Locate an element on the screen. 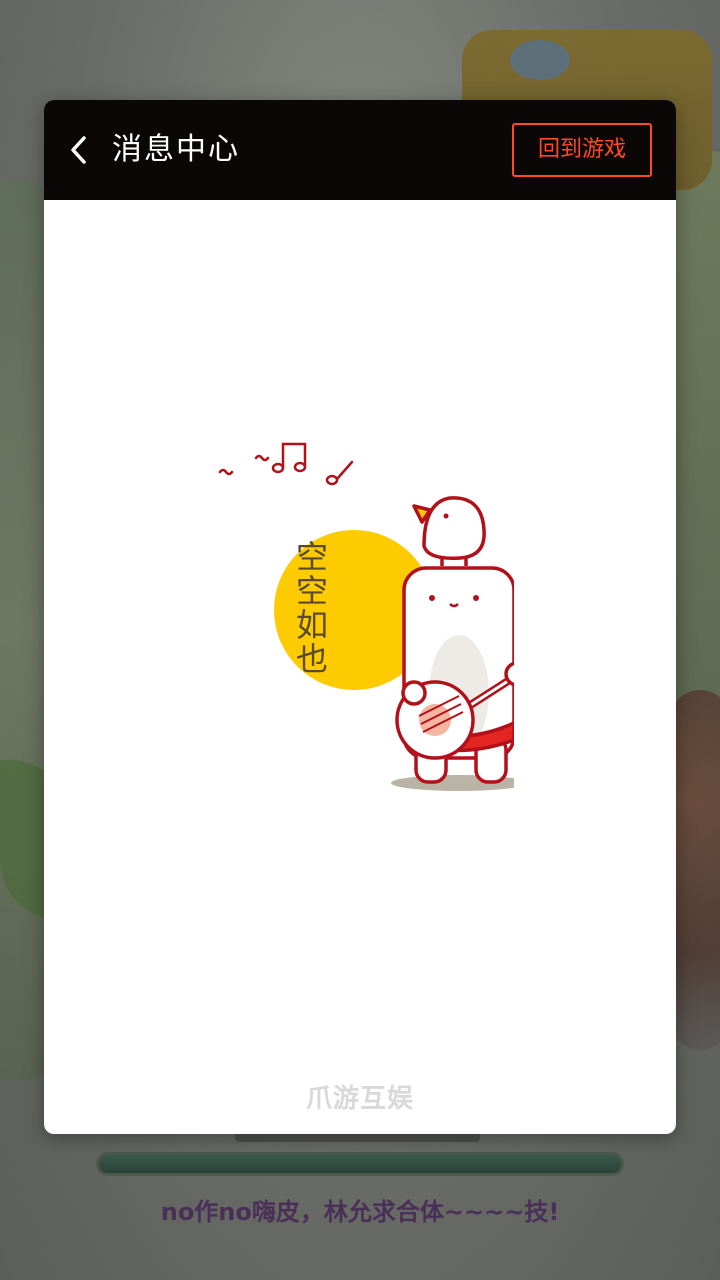 Image resolution: width=720 pixels, height=1280 pixels. music-notes-icon is located at coordinates (286, 464).